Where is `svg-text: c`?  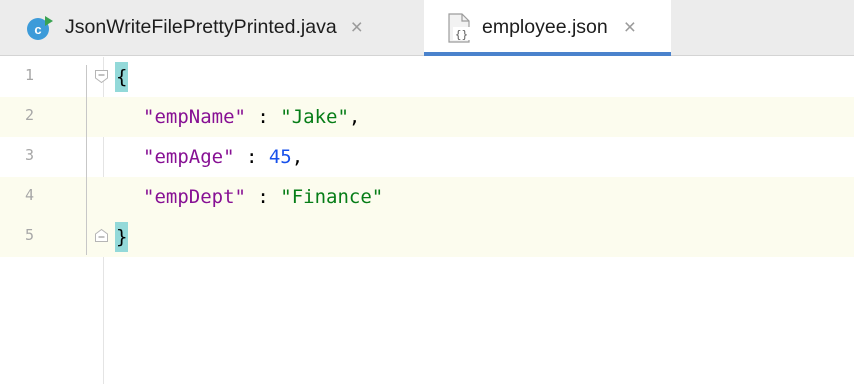 svg-text: c is located at coordinates (37, 29).